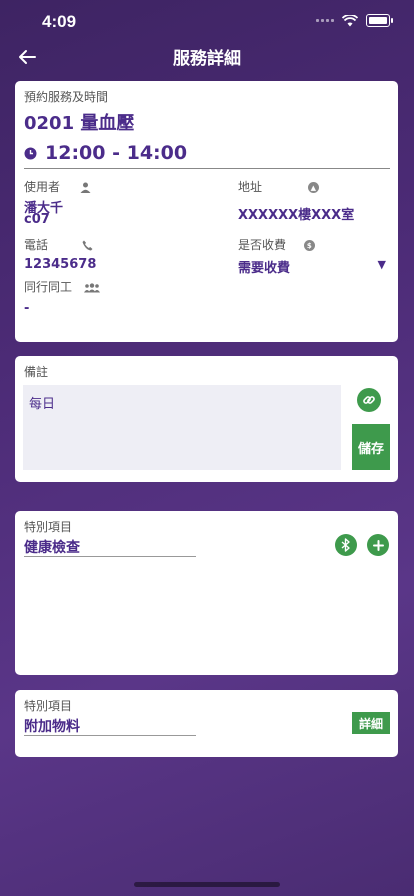 The width and height of the screenshot is (414, 896). I want to click on plus-icon, so click(378, 545).